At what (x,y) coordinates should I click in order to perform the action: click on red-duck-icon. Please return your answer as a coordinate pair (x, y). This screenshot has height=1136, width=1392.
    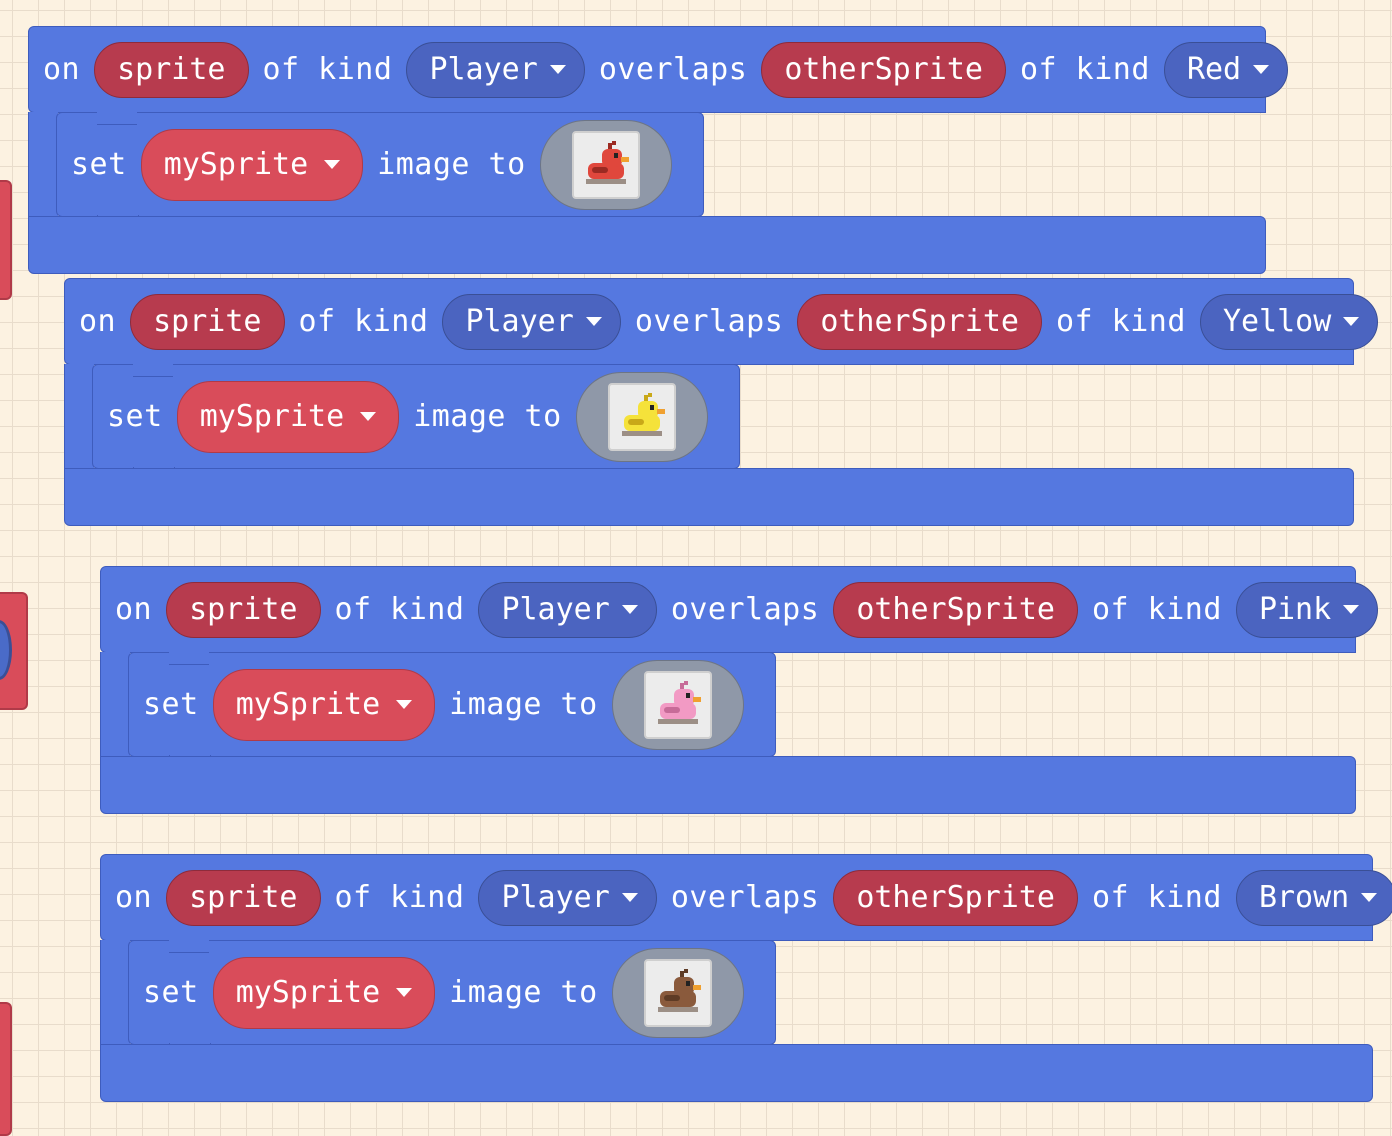
    Looking at the image, I should click on (607, 162).